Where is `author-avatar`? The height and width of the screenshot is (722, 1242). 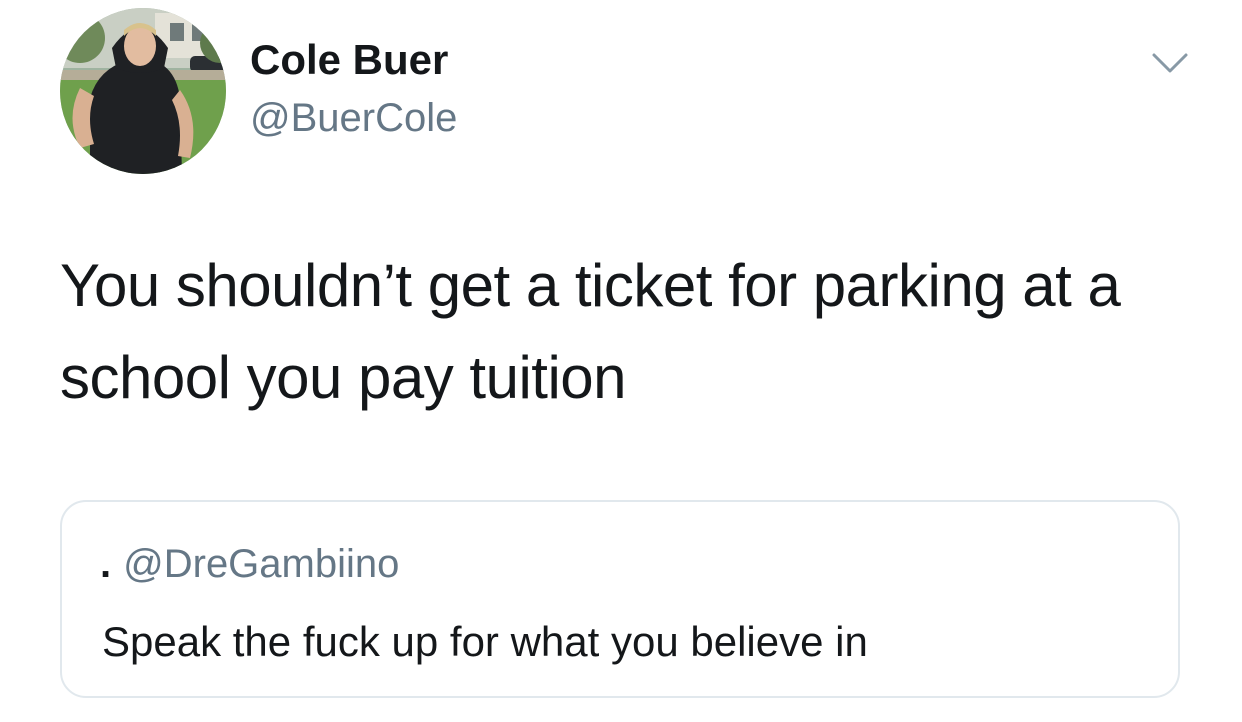 author-avatar is located at coordinates (143, 91).